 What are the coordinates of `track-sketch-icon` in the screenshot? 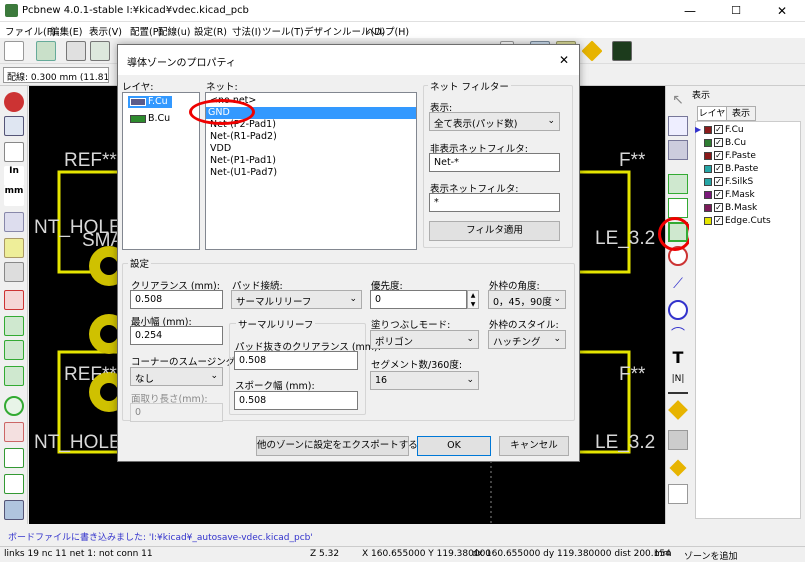 It's located at (14, 458).